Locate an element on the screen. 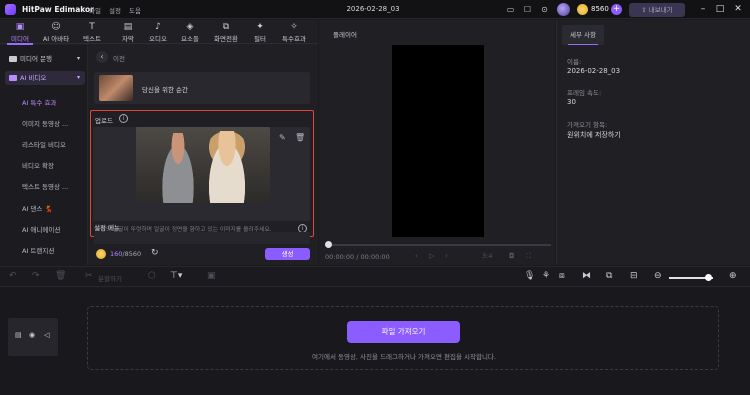 The image size is (750, 395). notification-icon: ☐ is located at coordinates (527, 9).